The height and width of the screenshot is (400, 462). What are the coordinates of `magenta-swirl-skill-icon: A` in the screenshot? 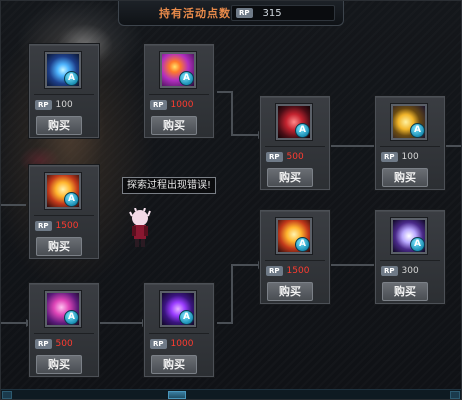 It's located at (63, 309).